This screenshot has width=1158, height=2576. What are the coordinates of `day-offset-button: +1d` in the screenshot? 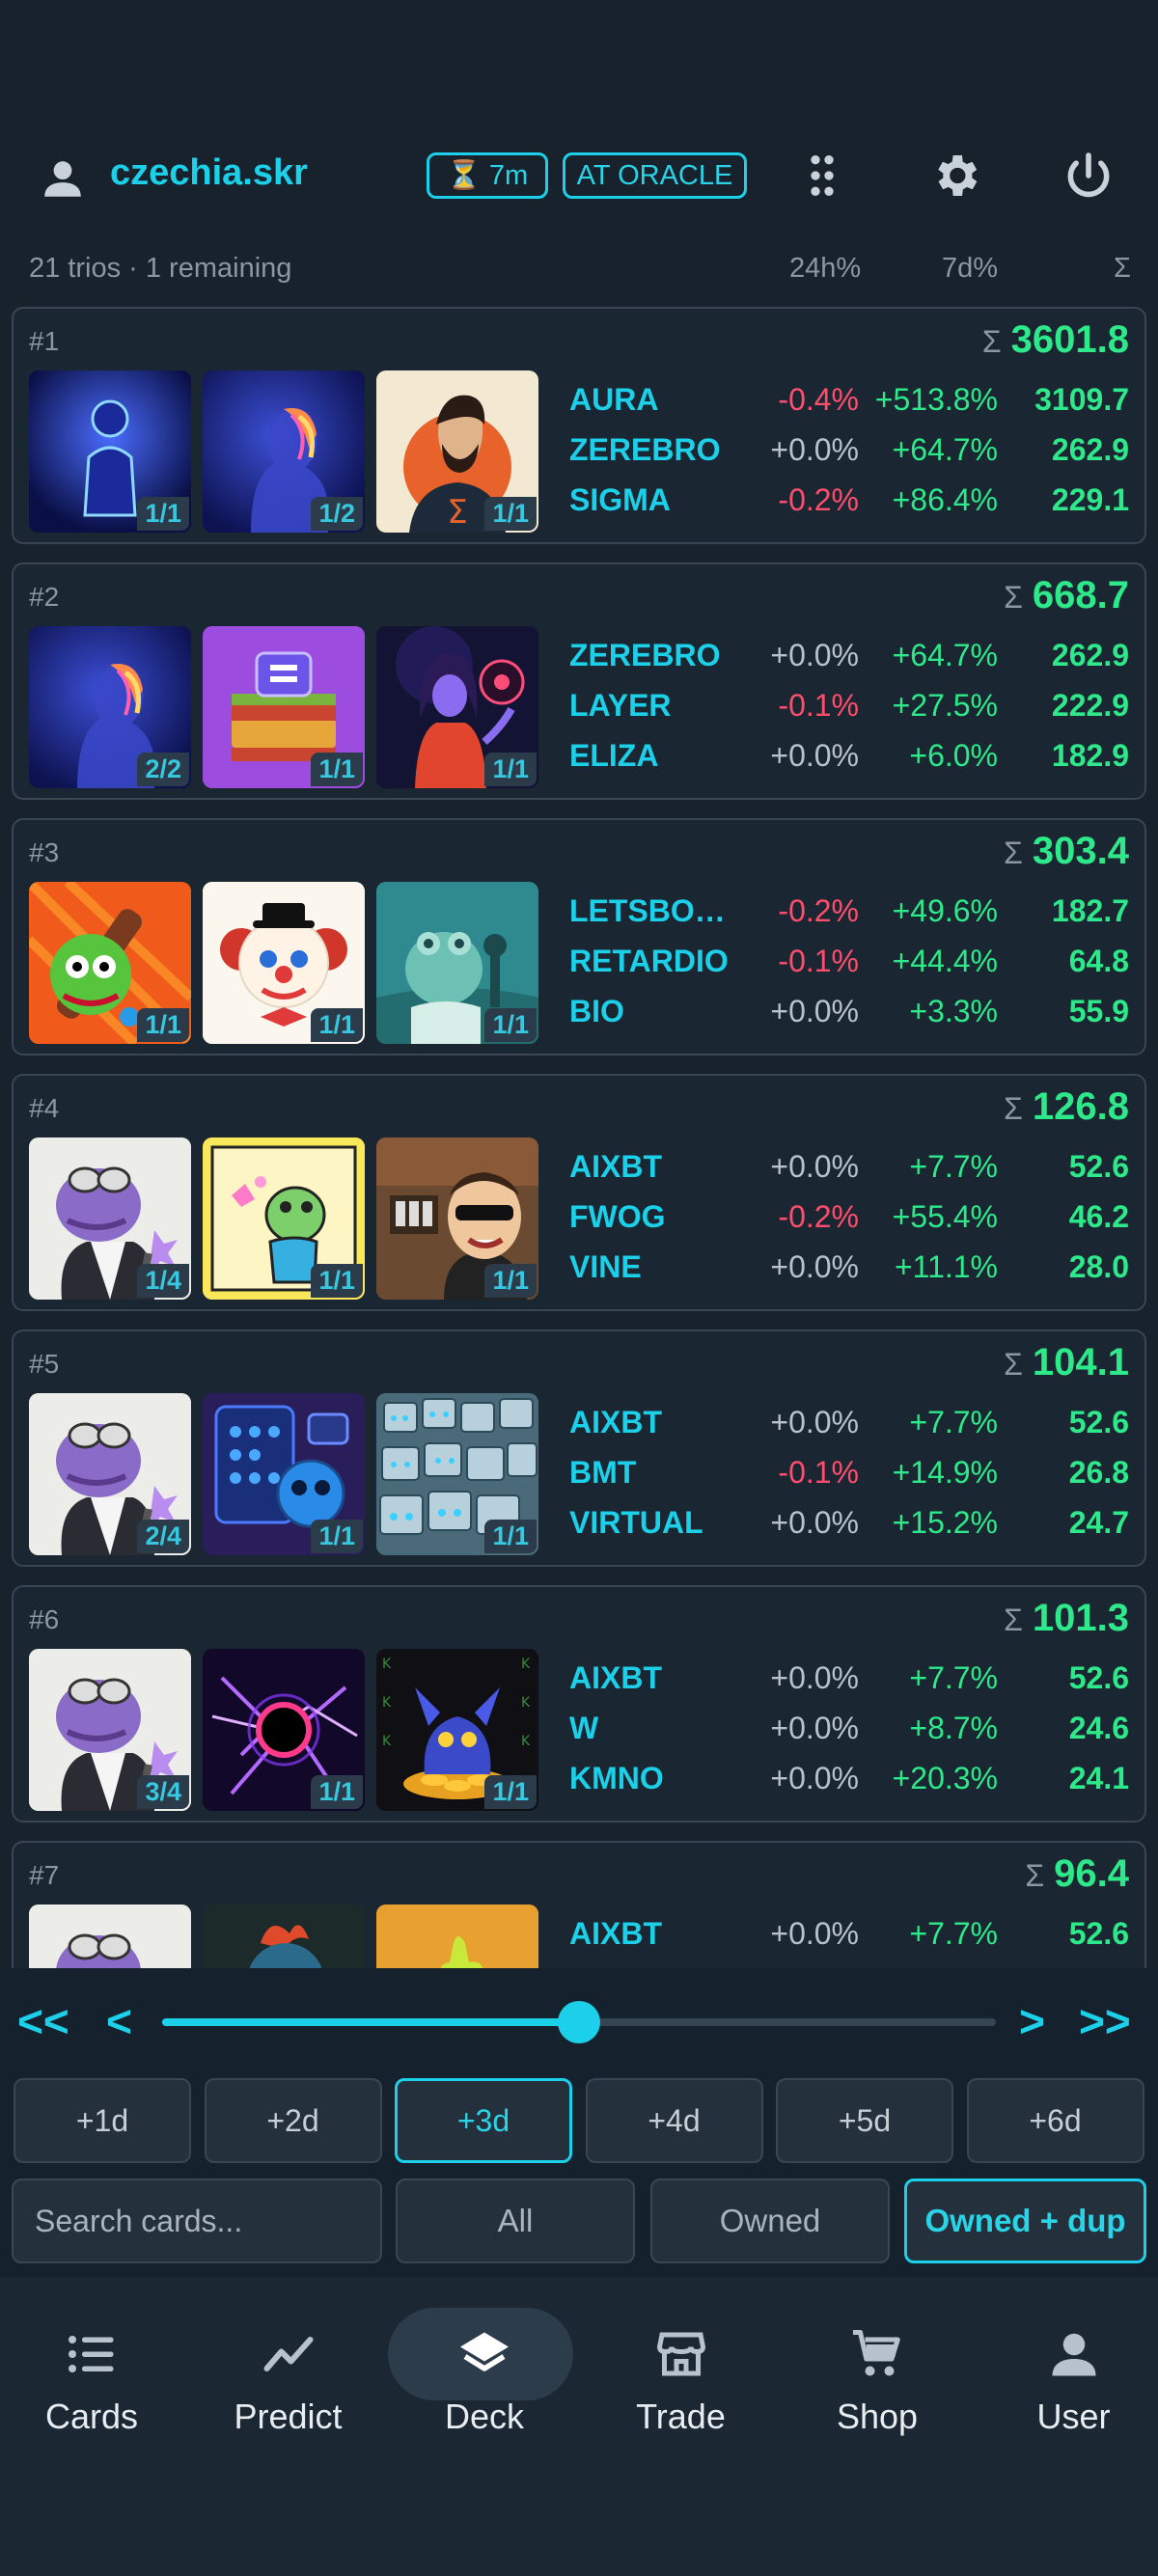 It's located at (102, 2120).